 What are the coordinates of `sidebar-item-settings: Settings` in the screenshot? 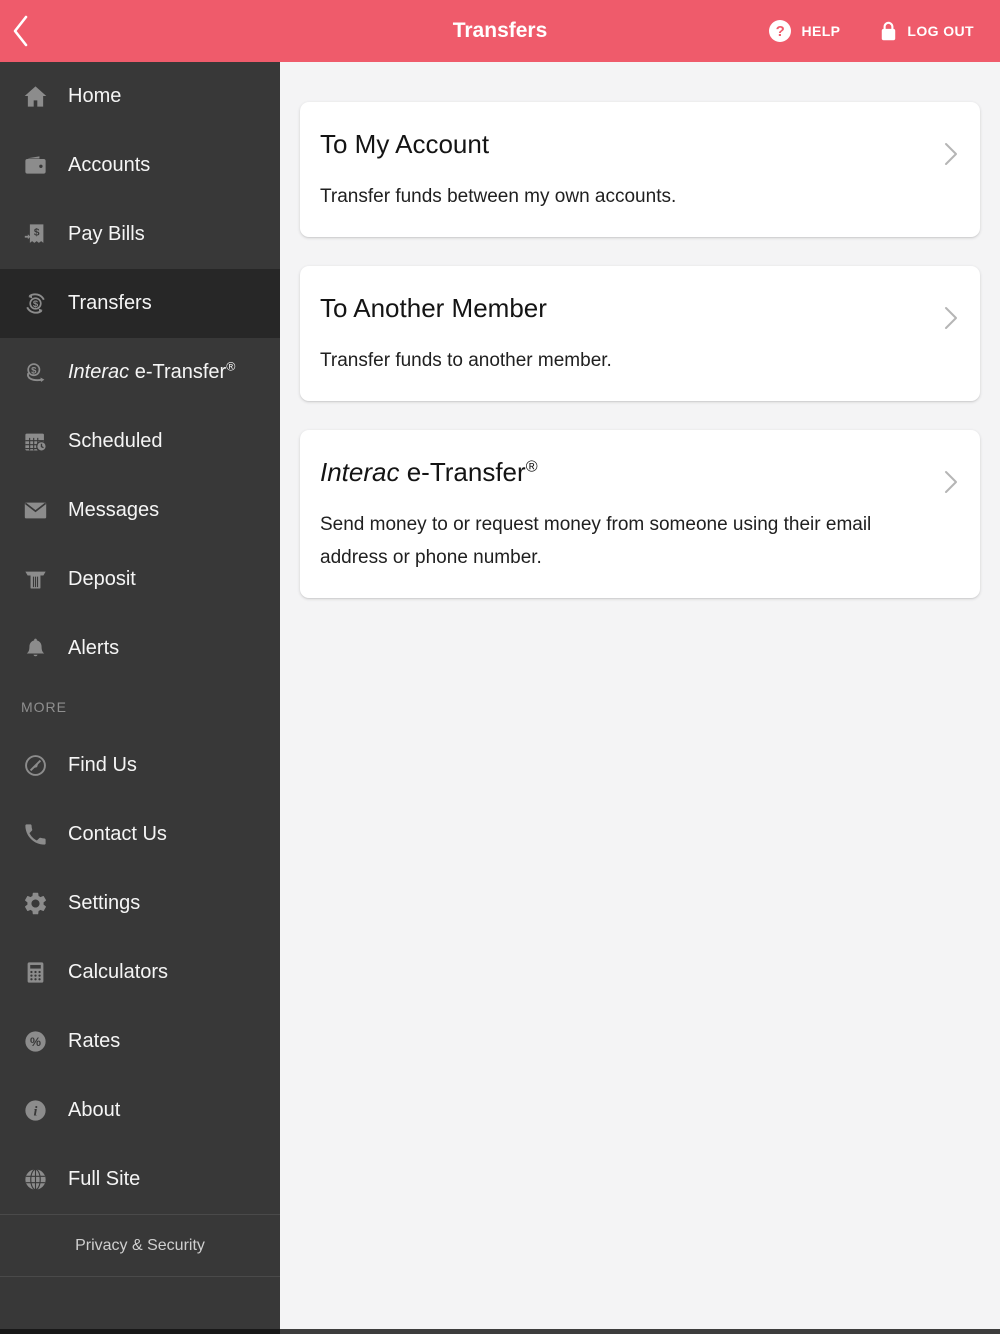 It's located at (140, 903).